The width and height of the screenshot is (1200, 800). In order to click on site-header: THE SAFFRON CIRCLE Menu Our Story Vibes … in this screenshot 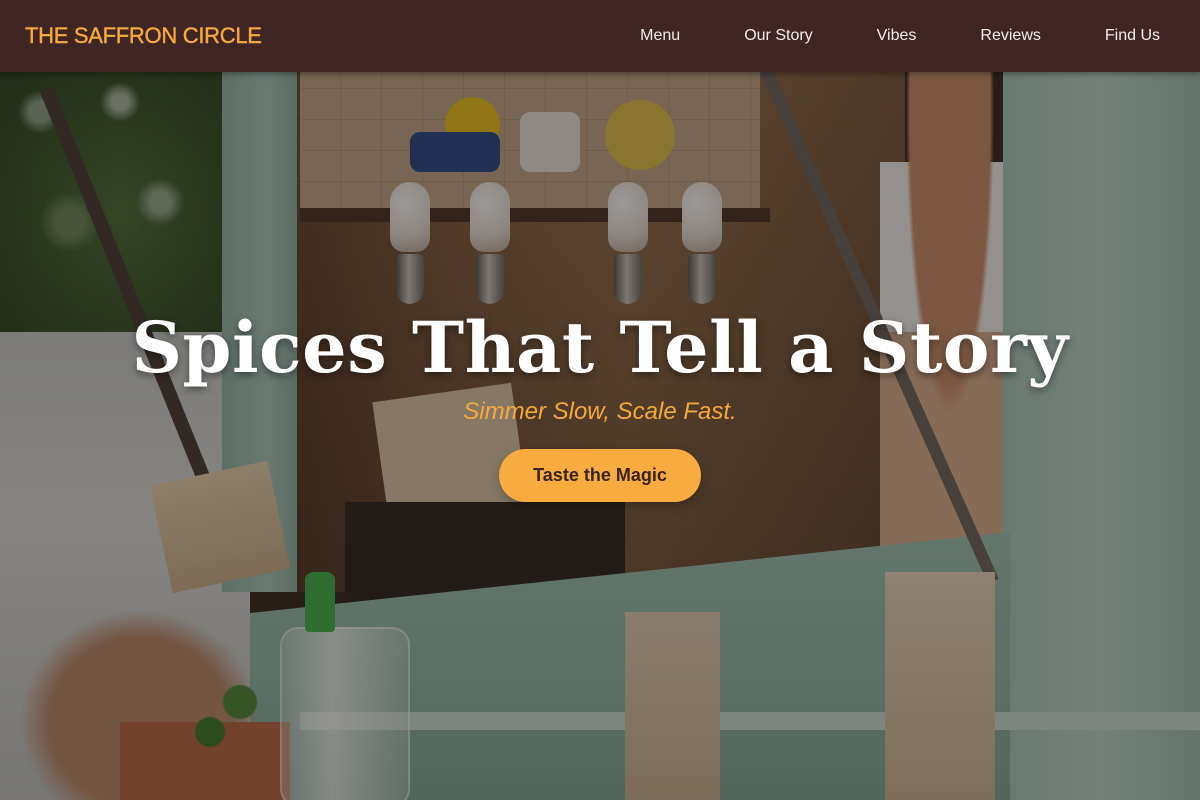, I will do `click(600, 36)`.